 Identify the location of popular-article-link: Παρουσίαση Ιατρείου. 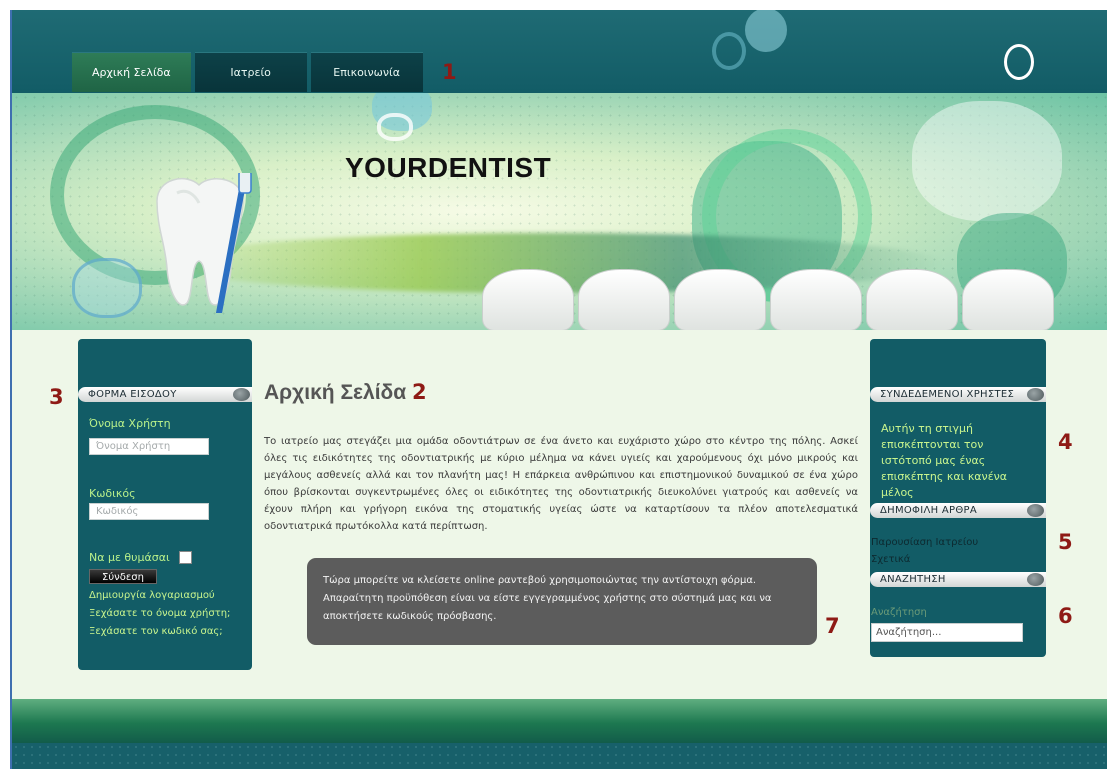
(924, 542).